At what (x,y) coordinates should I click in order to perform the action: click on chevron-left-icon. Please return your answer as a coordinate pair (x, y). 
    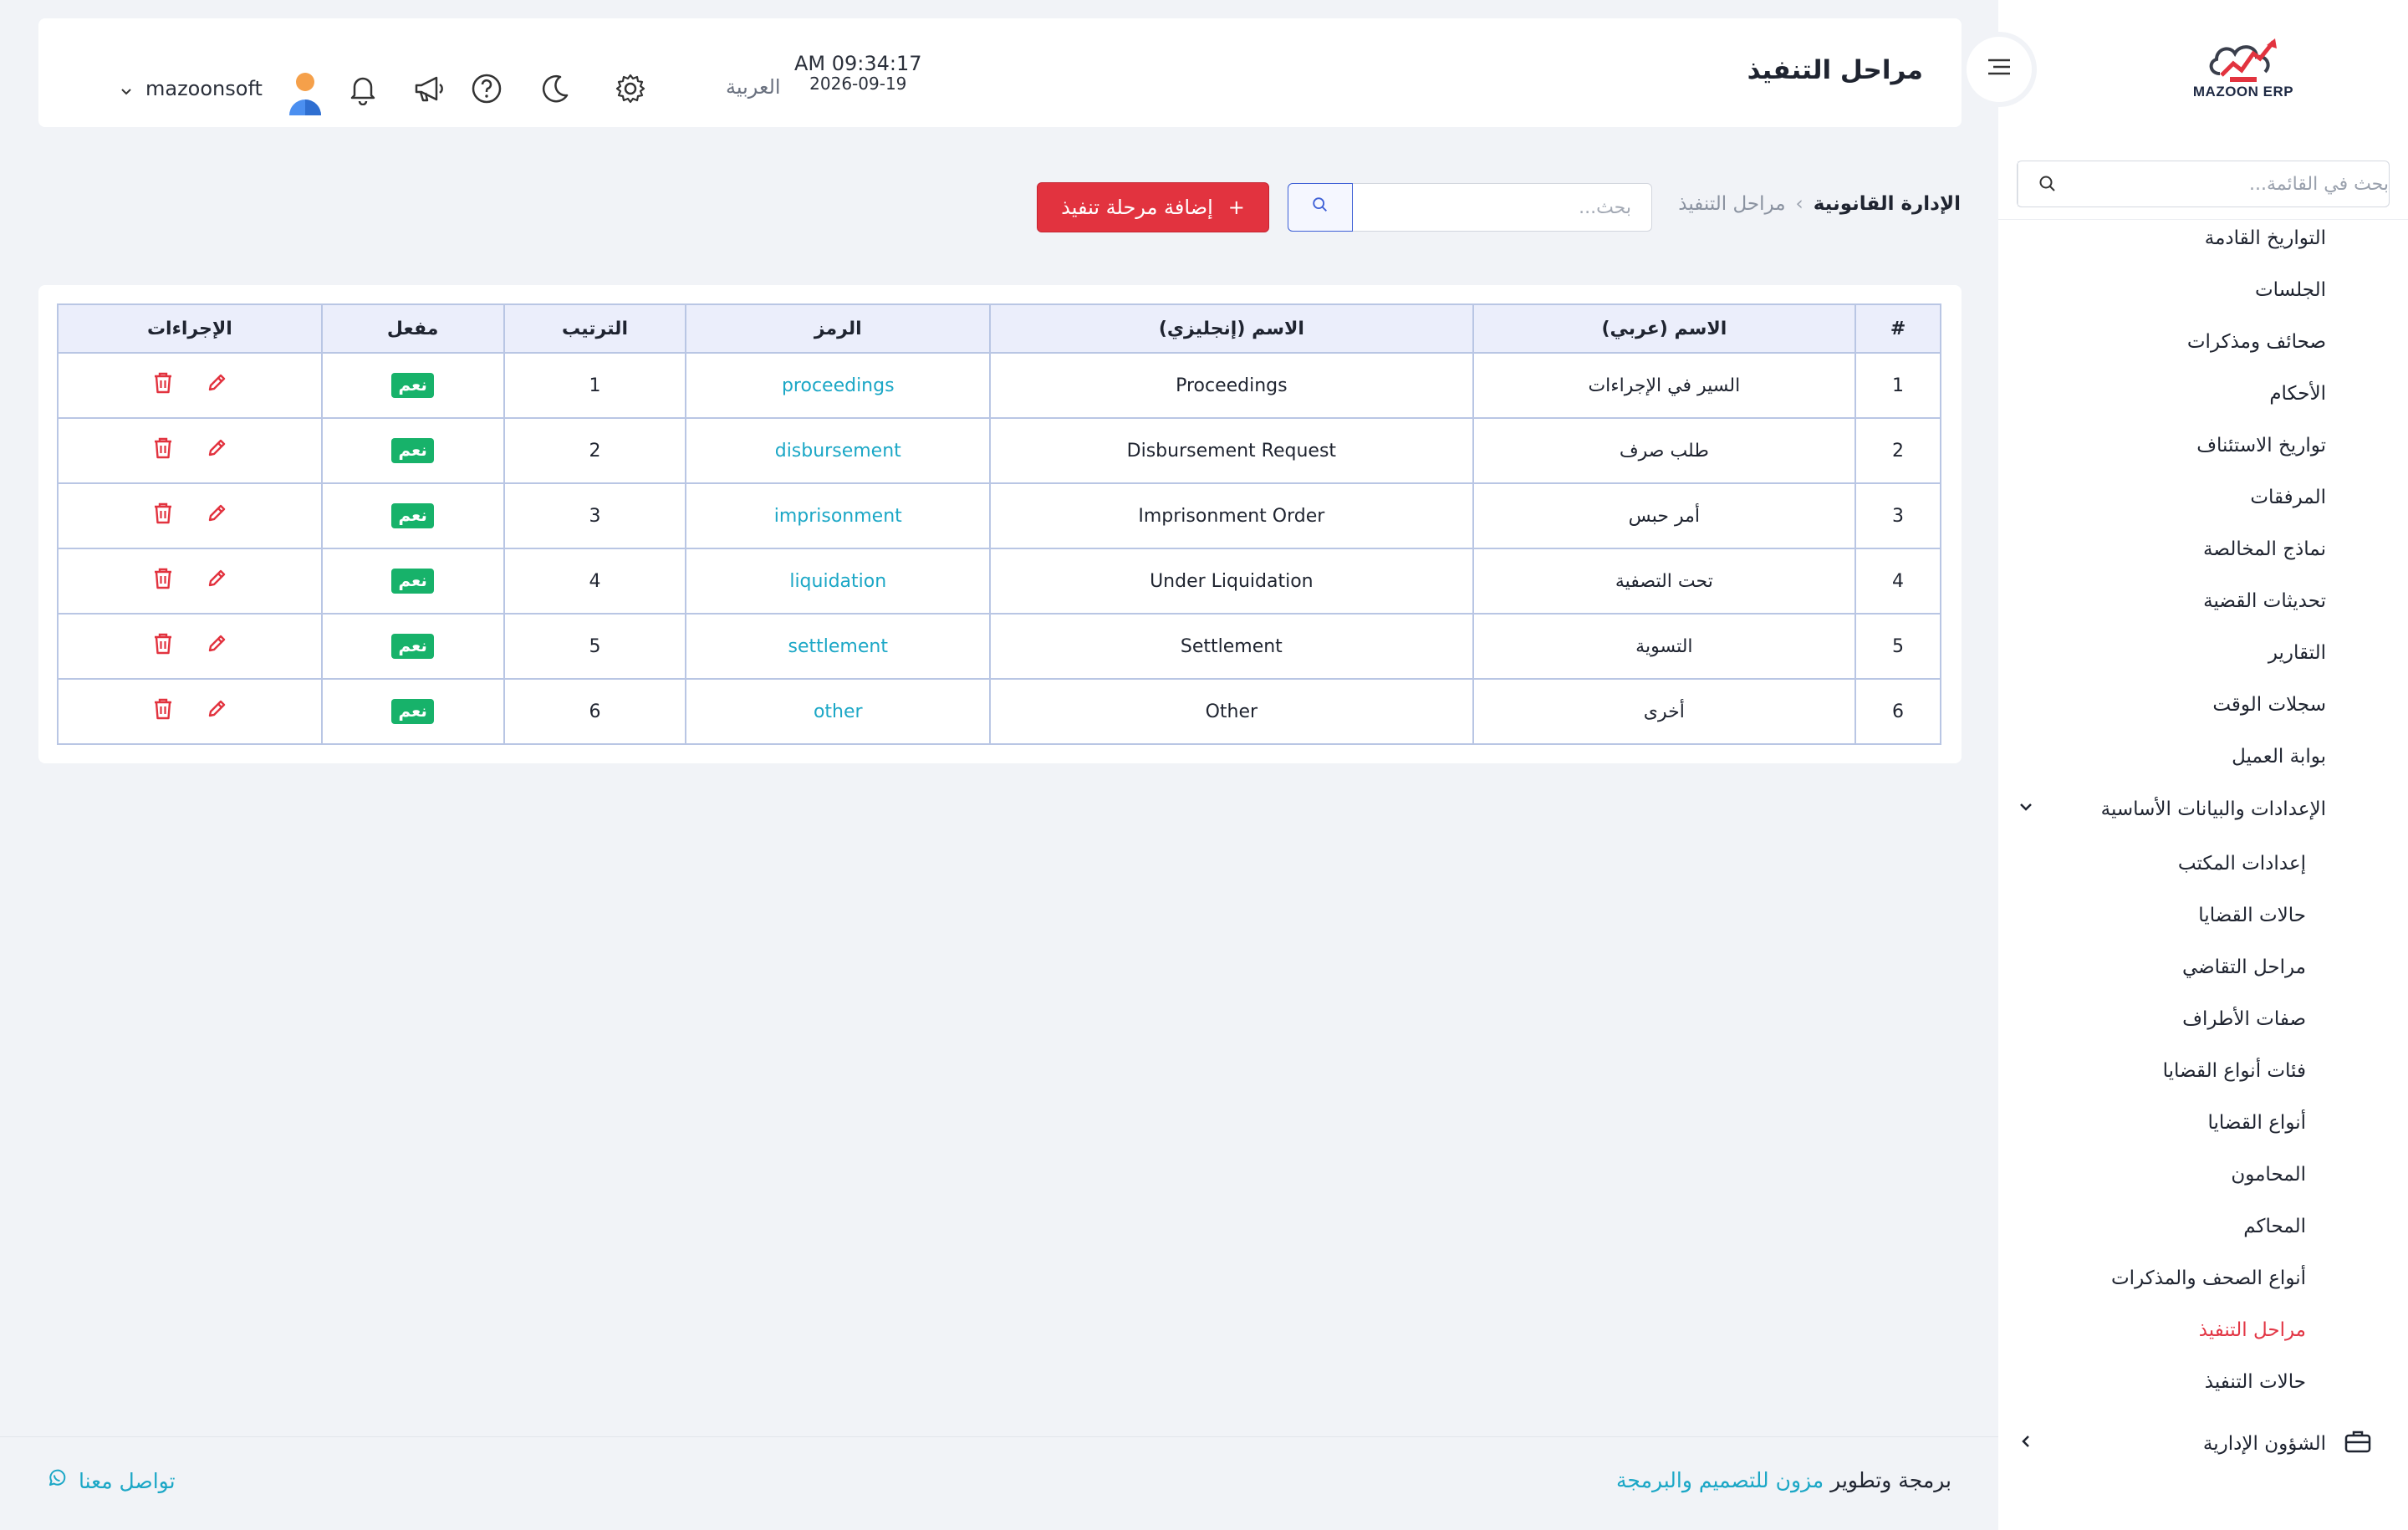
    Looking at the image, I should click on (2026, 1444).